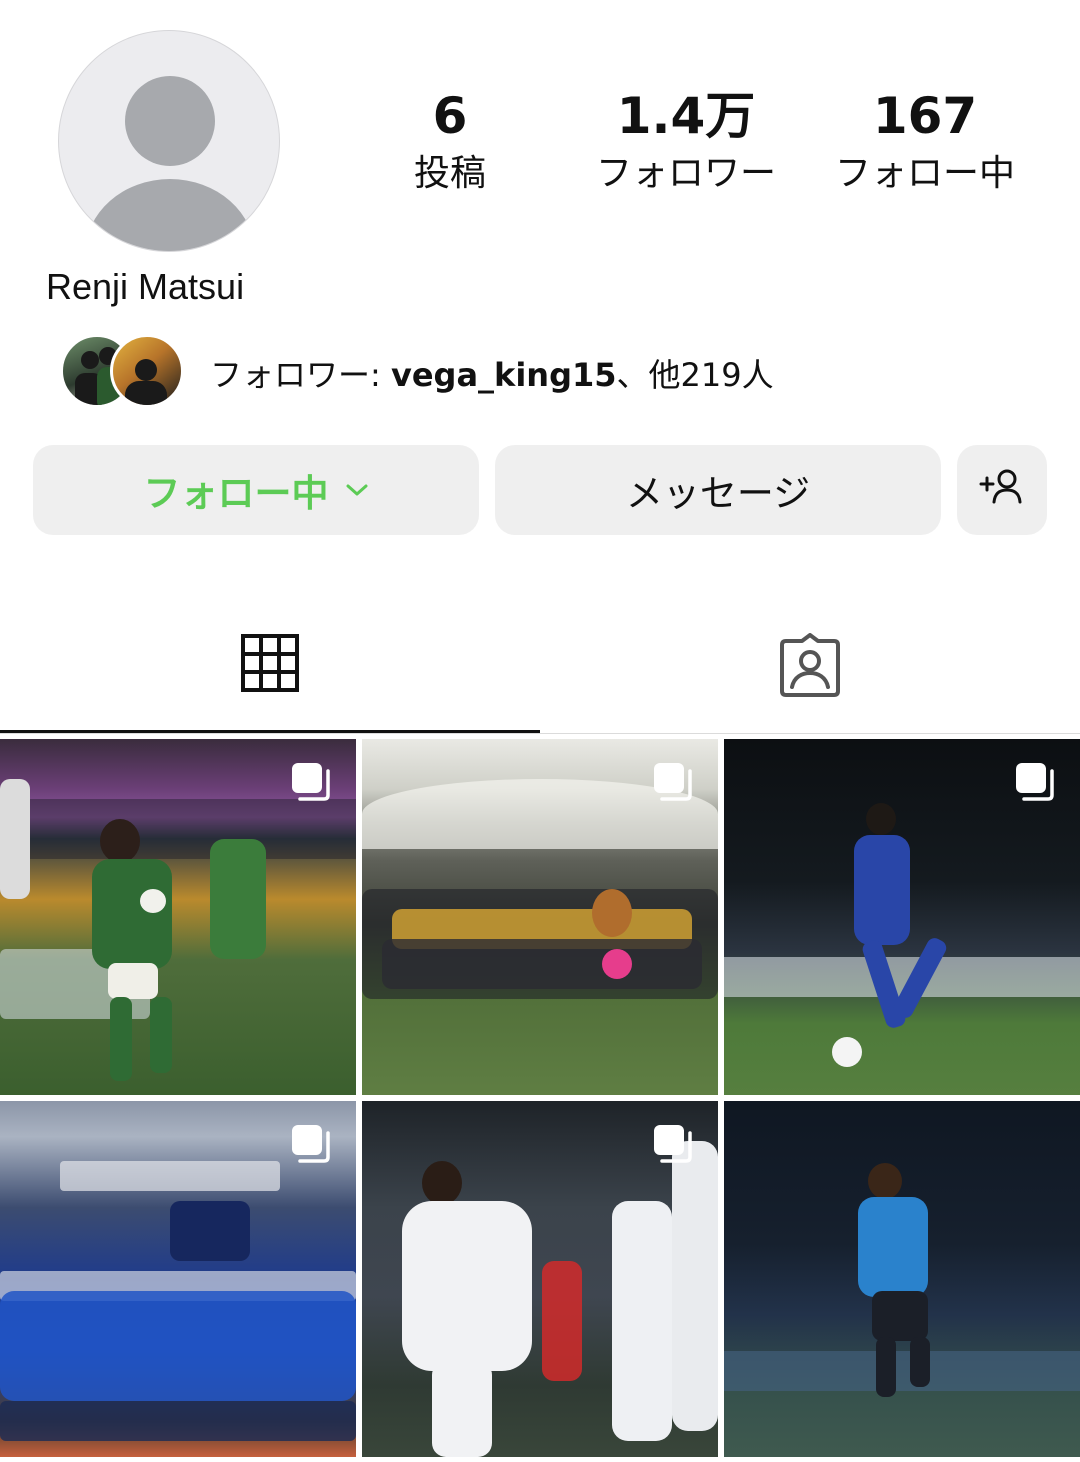  I want to click on grid-icon, so click(270, 665).